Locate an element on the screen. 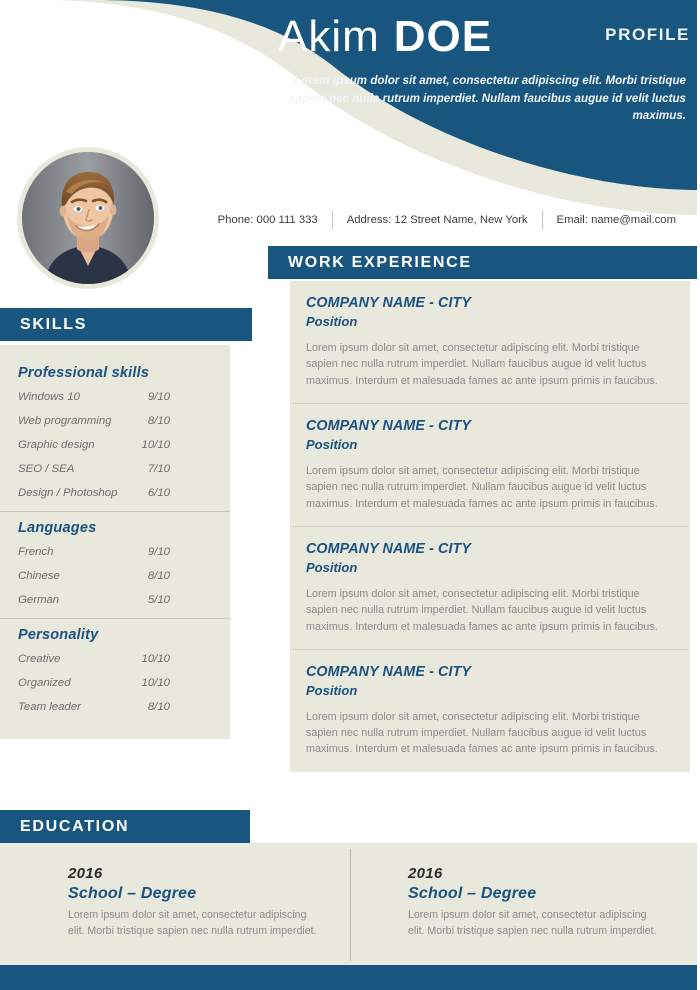  name-row: Akim DOE PROFILE is located at coordinates (480, 36).